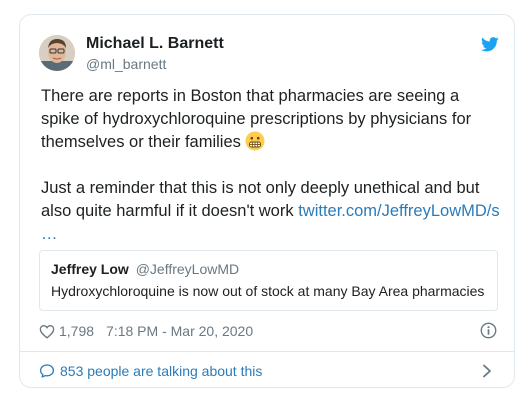  I want to click on quoted-tweet-header: Jeffrey Low @JeffreyLowMD, so click(145, 269).